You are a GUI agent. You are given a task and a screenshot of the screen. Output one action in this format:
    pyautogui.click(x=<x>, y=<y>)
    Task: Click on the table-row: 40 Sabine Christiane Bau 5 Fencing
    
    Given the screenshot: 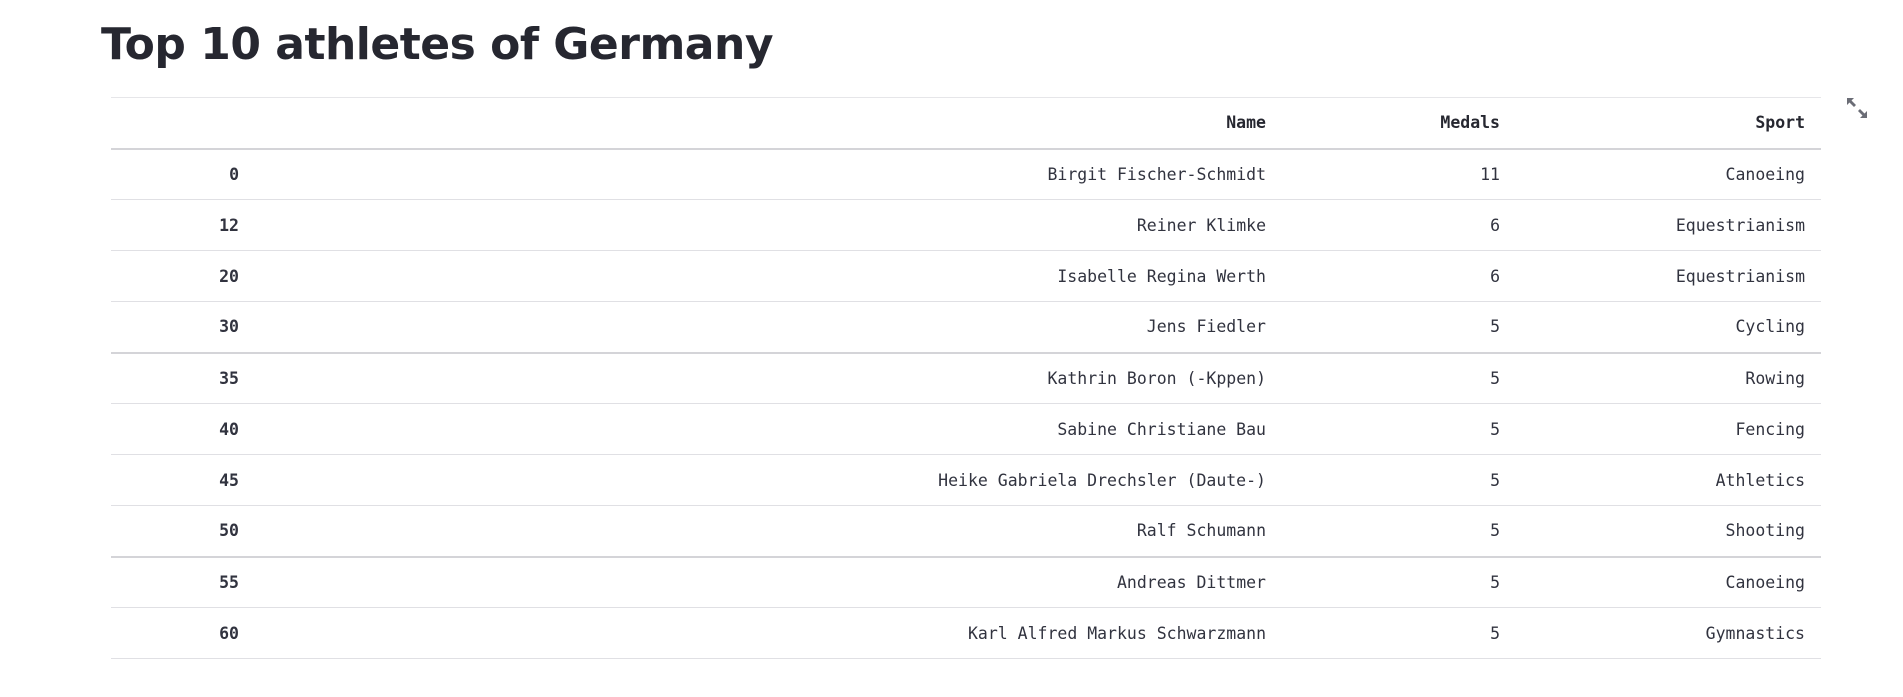 What is the action you would take?
    pyautogui.click(x=966, y=429)
    